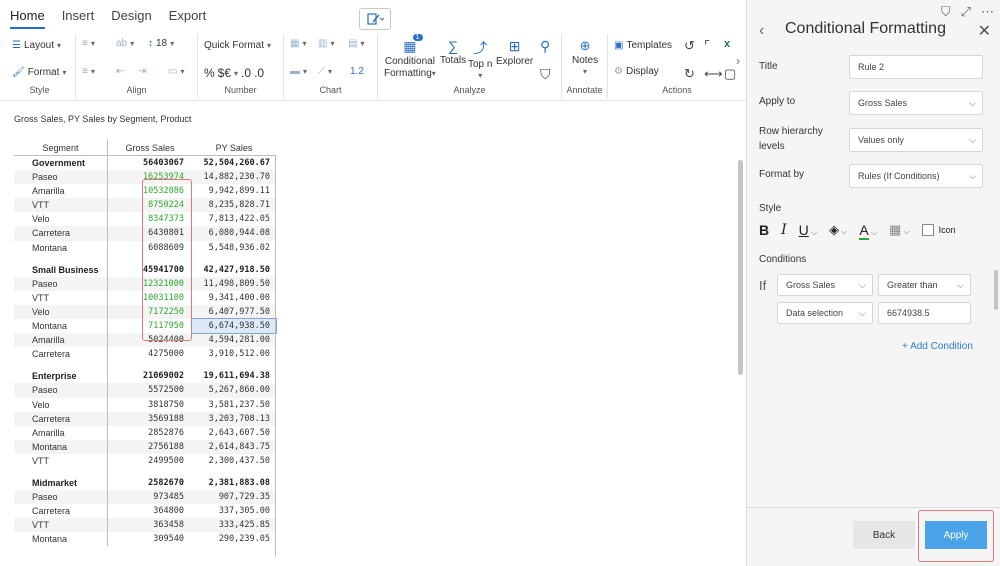  What do you see at coordinates (643, 45) in the screenshot?
I see `templates-button: ▣ Templates` at bounding box center [643, 45].